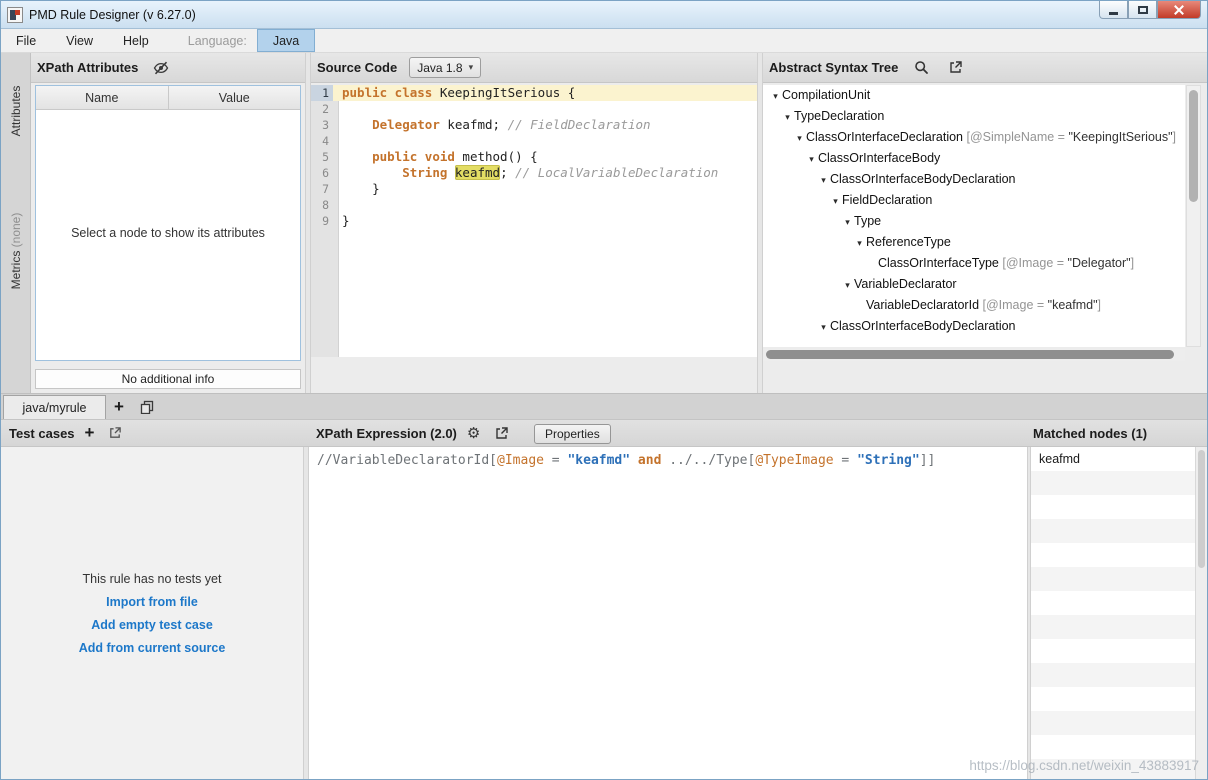 The width and height of the screenshot is (1208, 780). What do you see at coordinates (974, 116) in the screenshot?
I see `ast-node: ▾ TypeDeclaration` at bounding box center [974, 116].